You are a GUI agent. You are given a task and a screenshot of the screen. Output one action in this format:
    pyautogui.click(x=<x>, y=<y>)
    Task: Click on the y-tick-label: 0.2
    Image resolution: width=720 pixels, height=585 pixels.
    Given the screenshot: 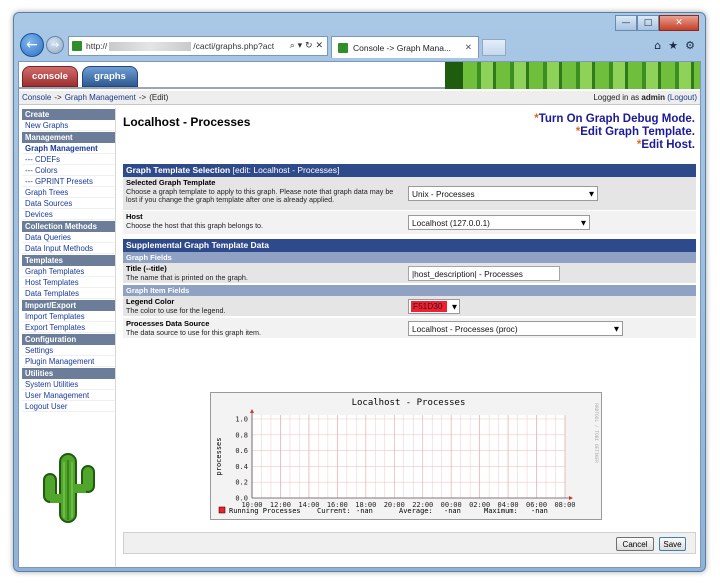 What is the action you would take?
    pyautogui.click(x=241, y=483)
    